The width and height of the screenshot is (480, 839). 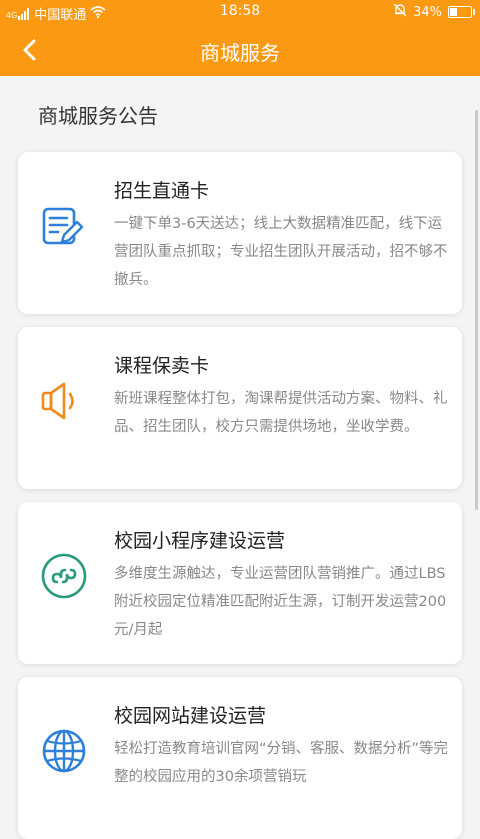 I want to click on mini-program-icon, so click(x=63, y=575).